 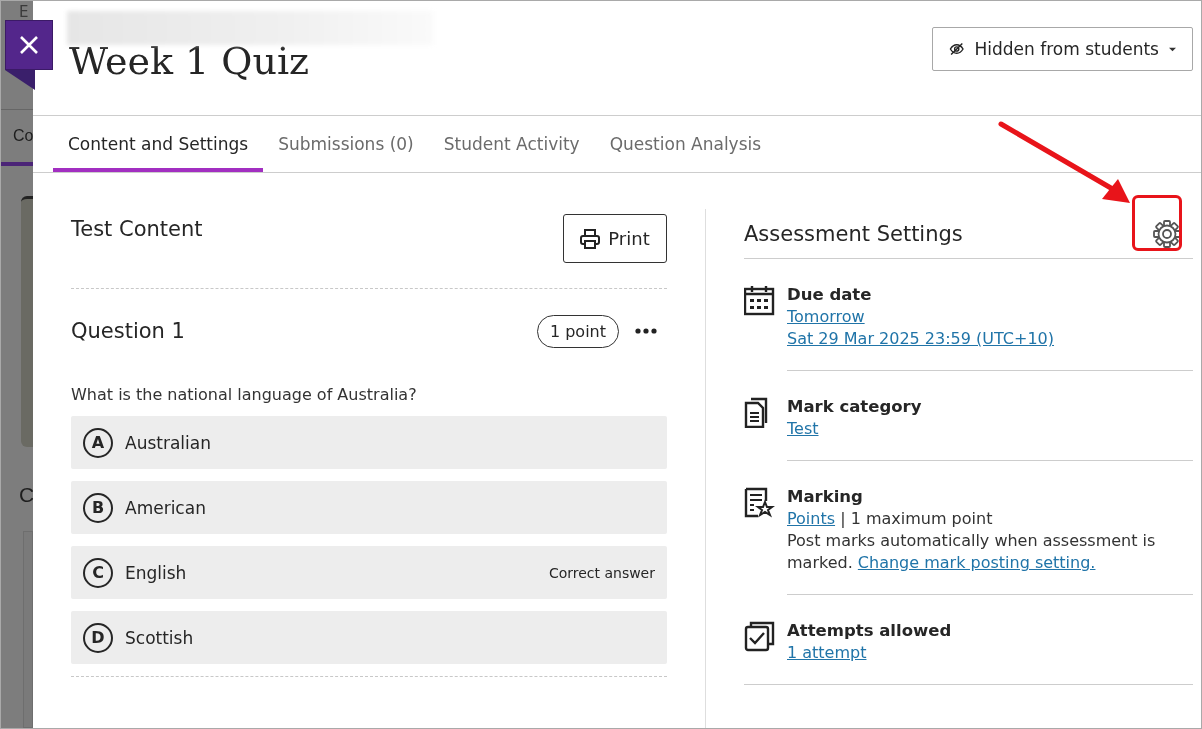 What do you see at coordinates (98, 637) in the screenshot?
I see `answer-letter: D` at bounding box center [98, 637].